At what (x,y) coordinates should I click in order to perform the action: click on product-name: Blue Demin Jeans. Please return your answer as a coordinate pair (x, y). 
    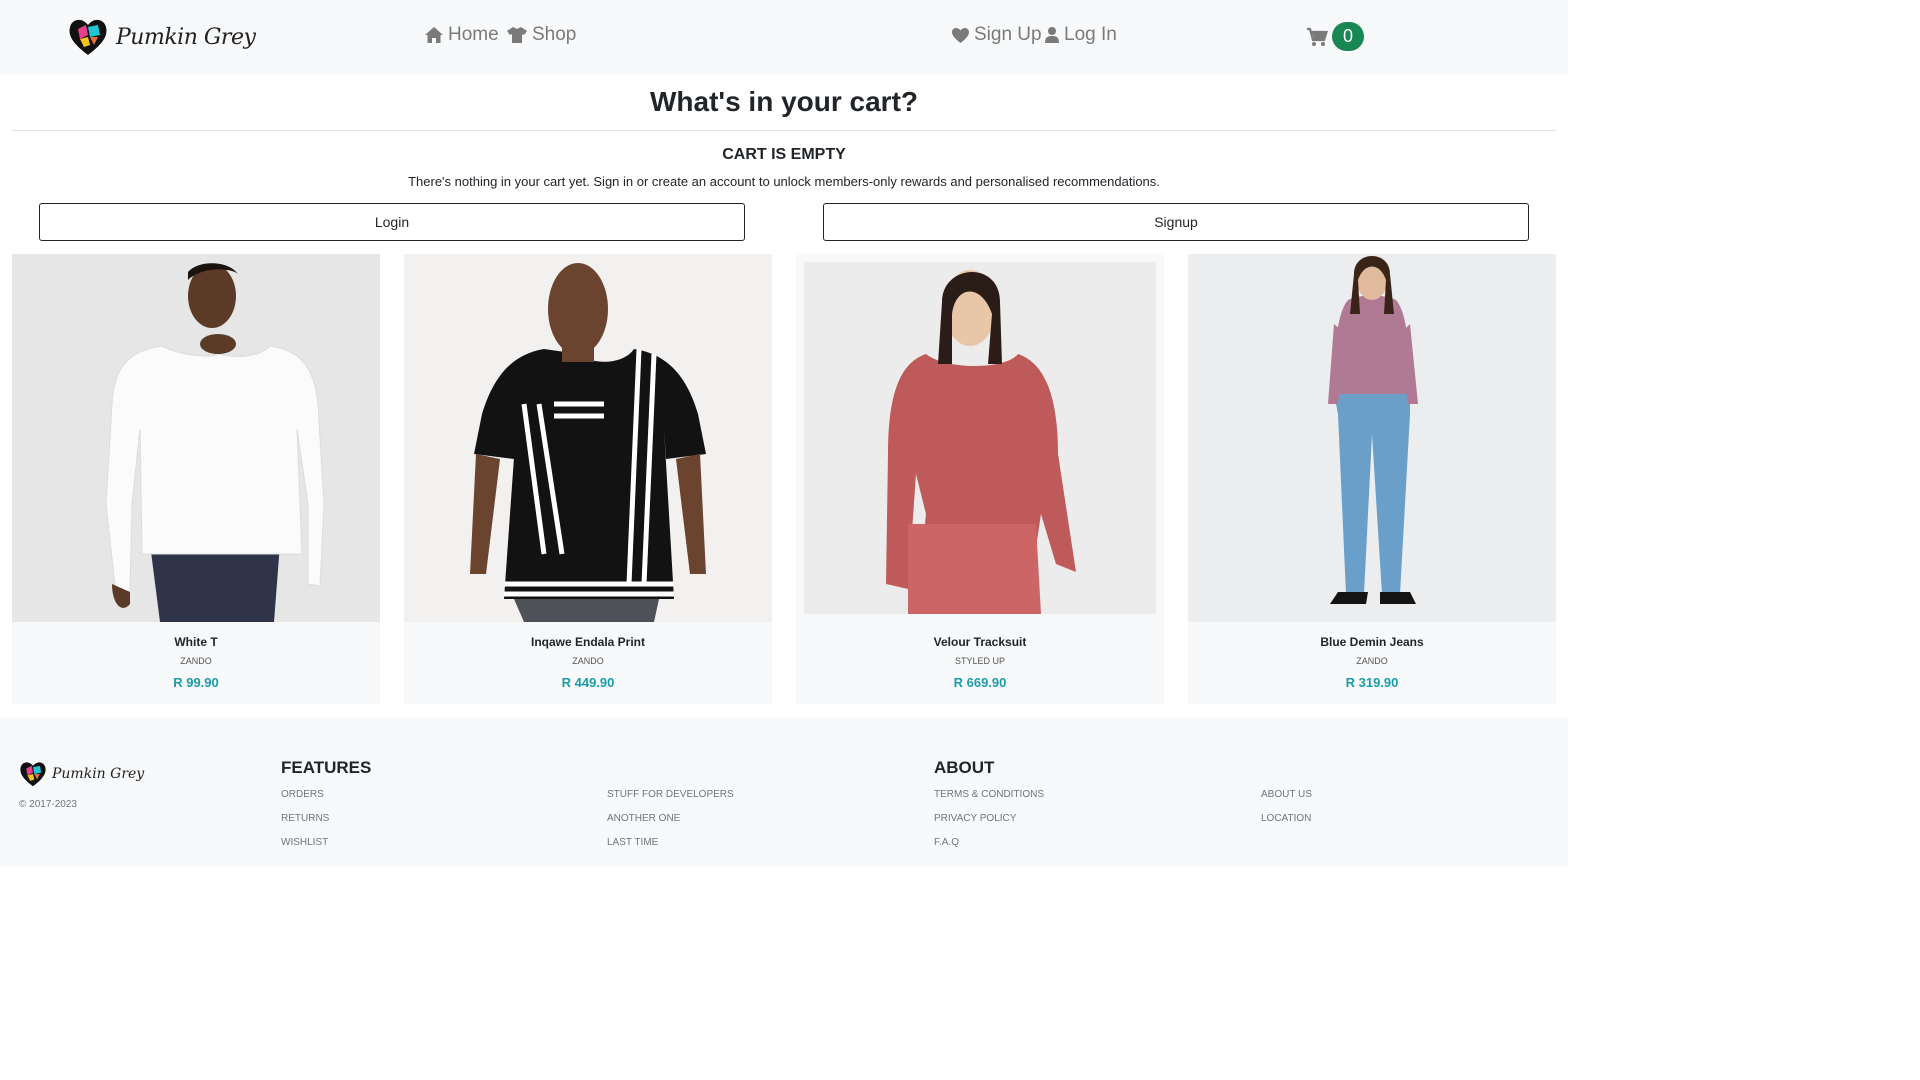
    Looking at the image, I should click on (1372, 642).